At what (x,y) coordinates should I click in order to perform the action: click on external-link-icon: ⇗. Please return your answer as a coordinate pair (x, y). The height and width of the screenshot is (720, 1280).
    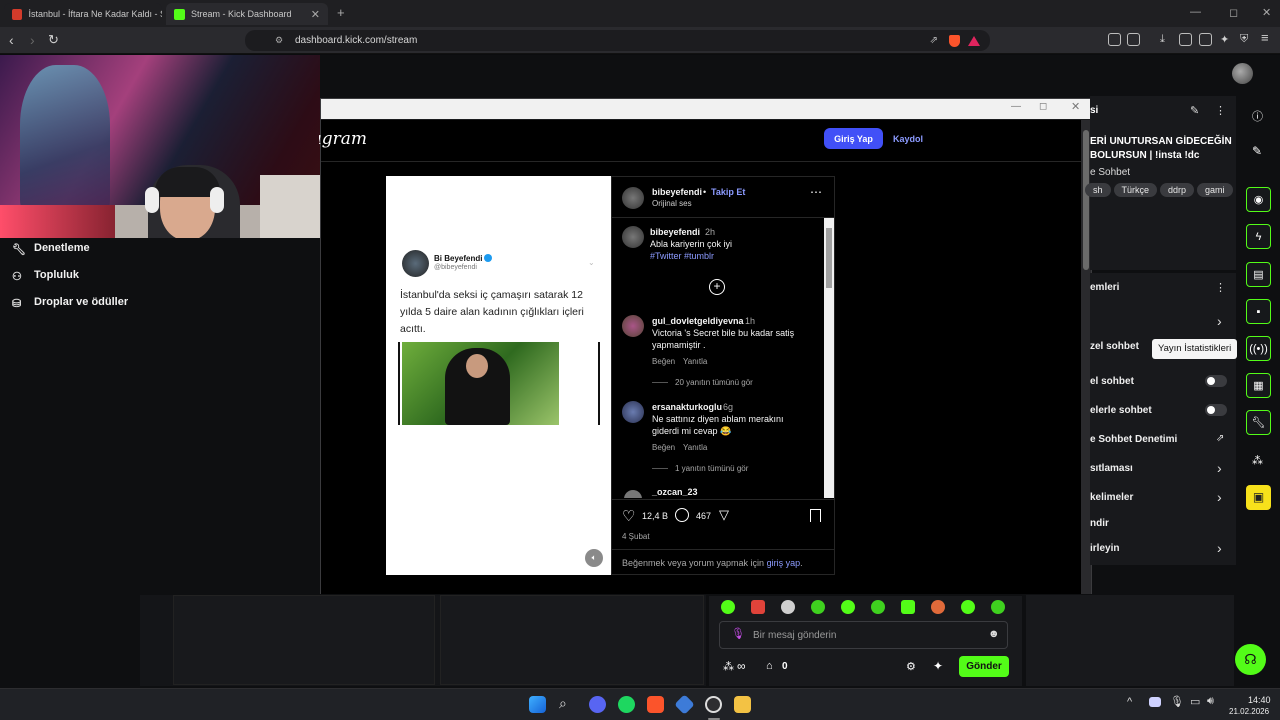
    Looking at the image, I should click on (1220, 438).